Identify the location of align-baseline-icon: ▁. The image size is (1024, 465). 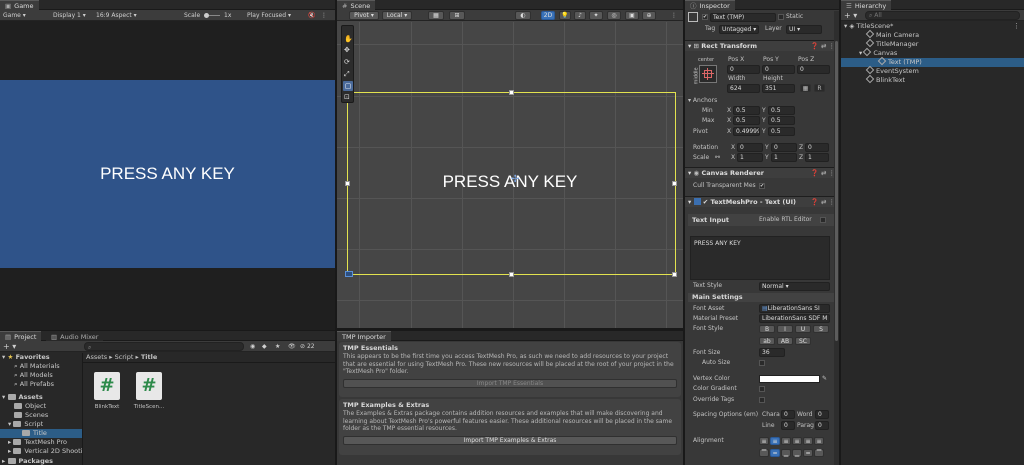
(797, 453).